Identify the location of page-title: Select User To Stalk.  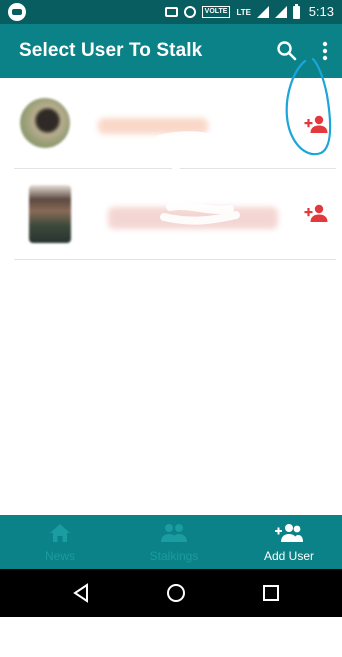
(111, 50).